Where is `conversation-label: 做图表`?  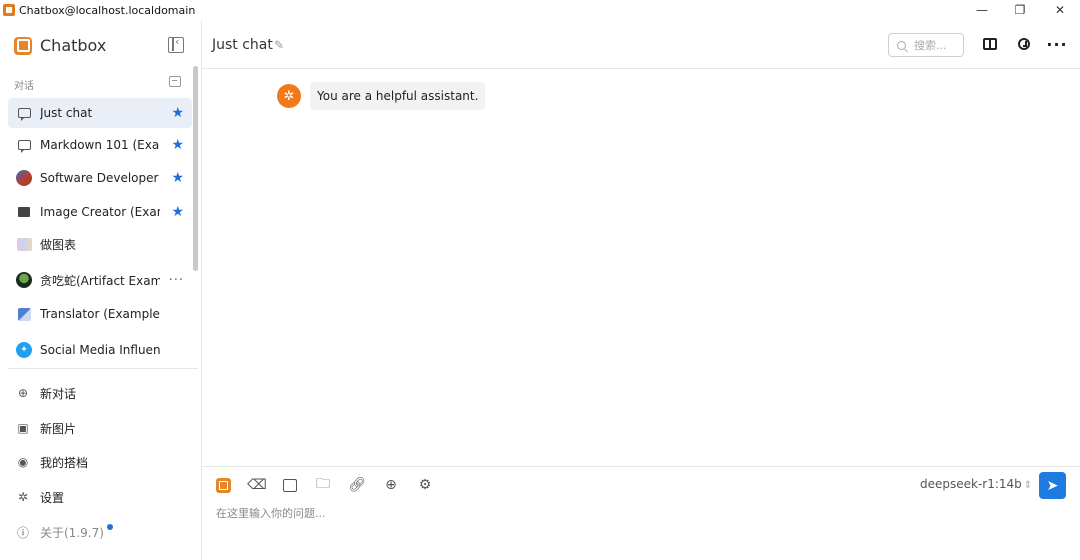
conversation-label: 做图表 is located at coordinates (58, 244).